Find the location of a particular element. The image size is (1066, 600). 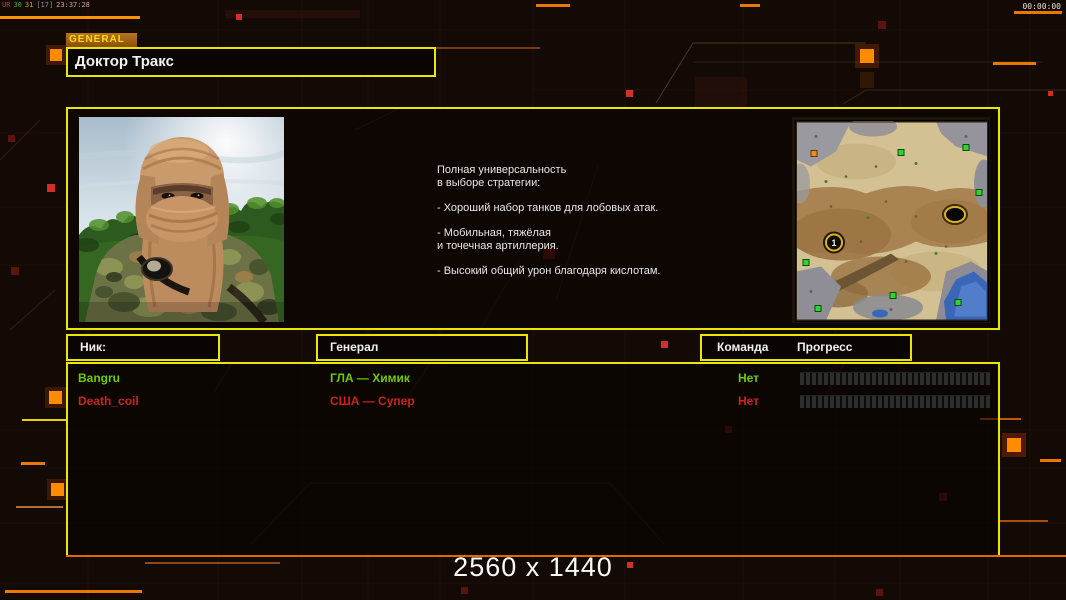

debug-part: UR is located at coordinates (6, 5).